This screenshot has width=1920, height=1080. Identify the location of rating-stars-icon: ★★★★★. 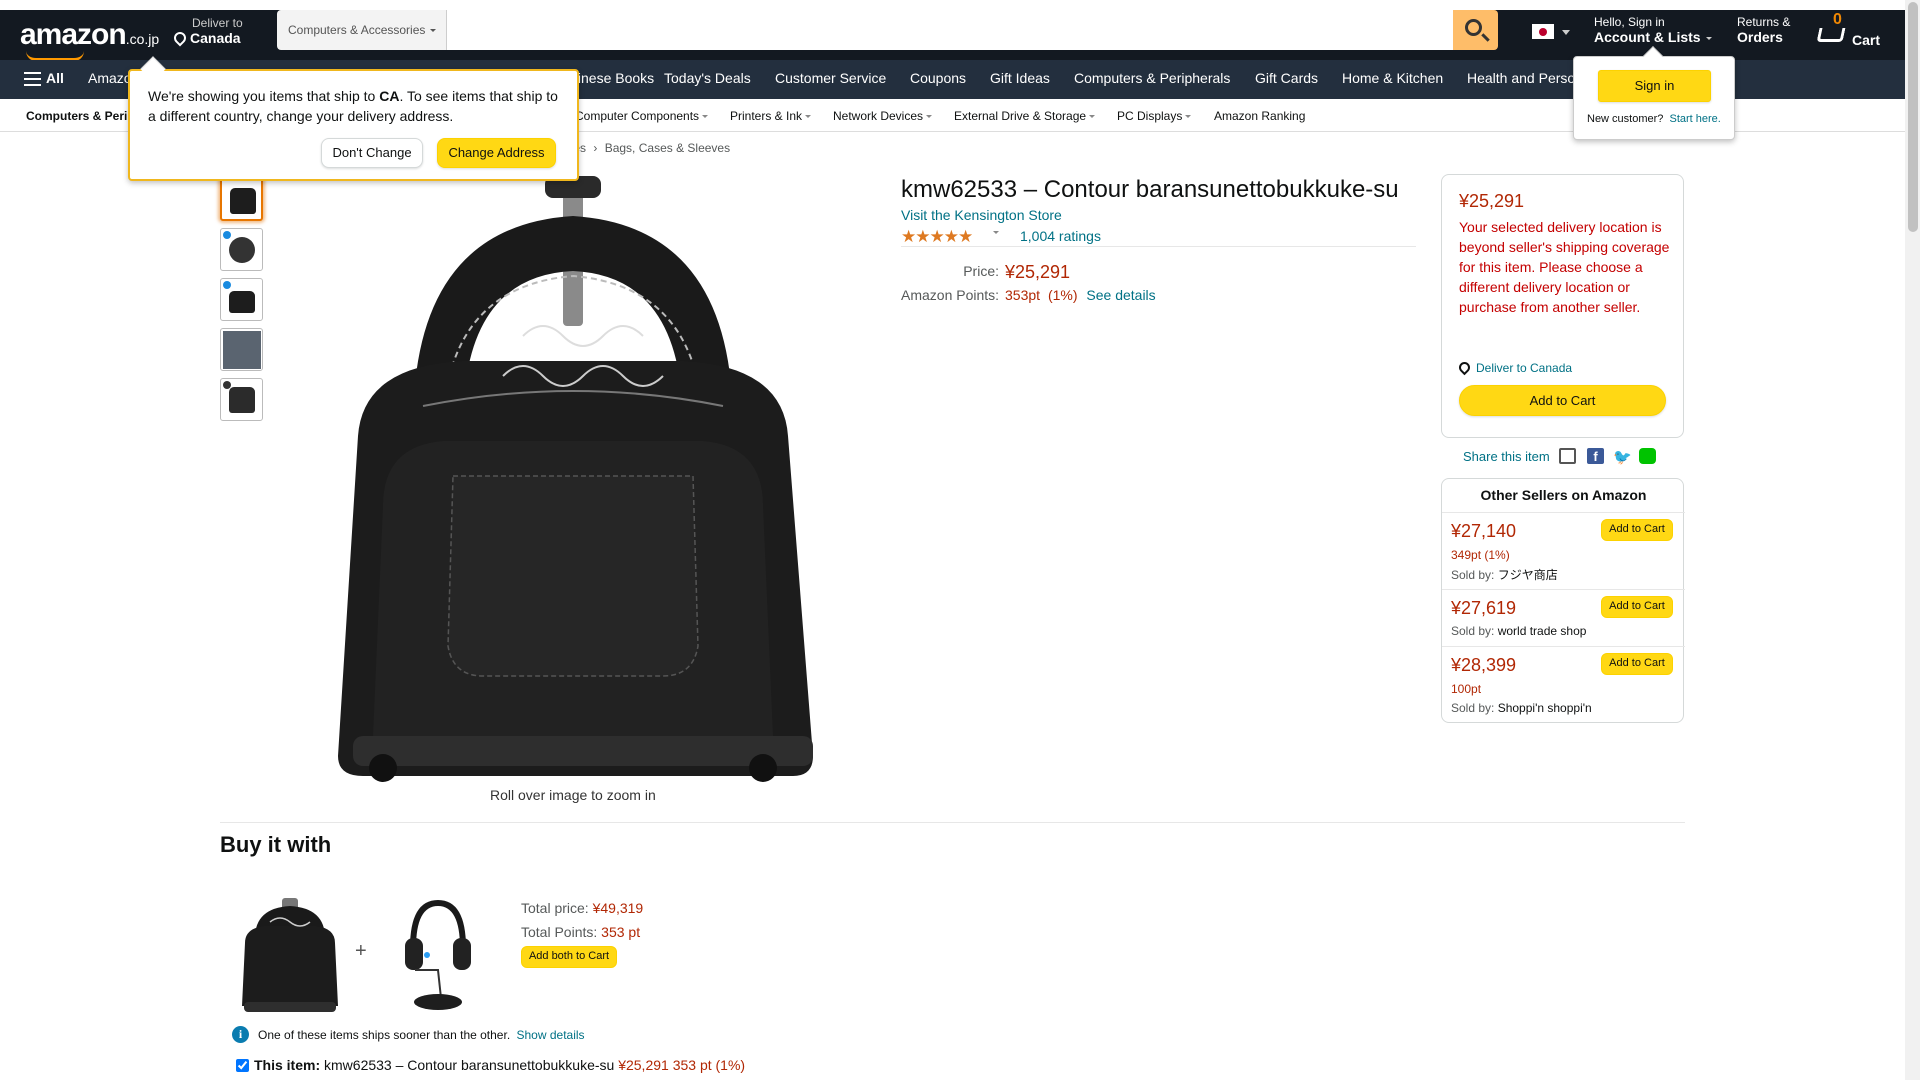
(937, 237).